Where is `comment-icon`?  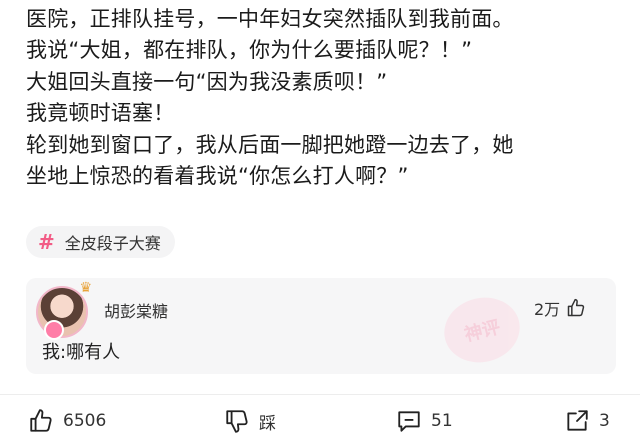
comment-icon is located at coordinates (409, 421).